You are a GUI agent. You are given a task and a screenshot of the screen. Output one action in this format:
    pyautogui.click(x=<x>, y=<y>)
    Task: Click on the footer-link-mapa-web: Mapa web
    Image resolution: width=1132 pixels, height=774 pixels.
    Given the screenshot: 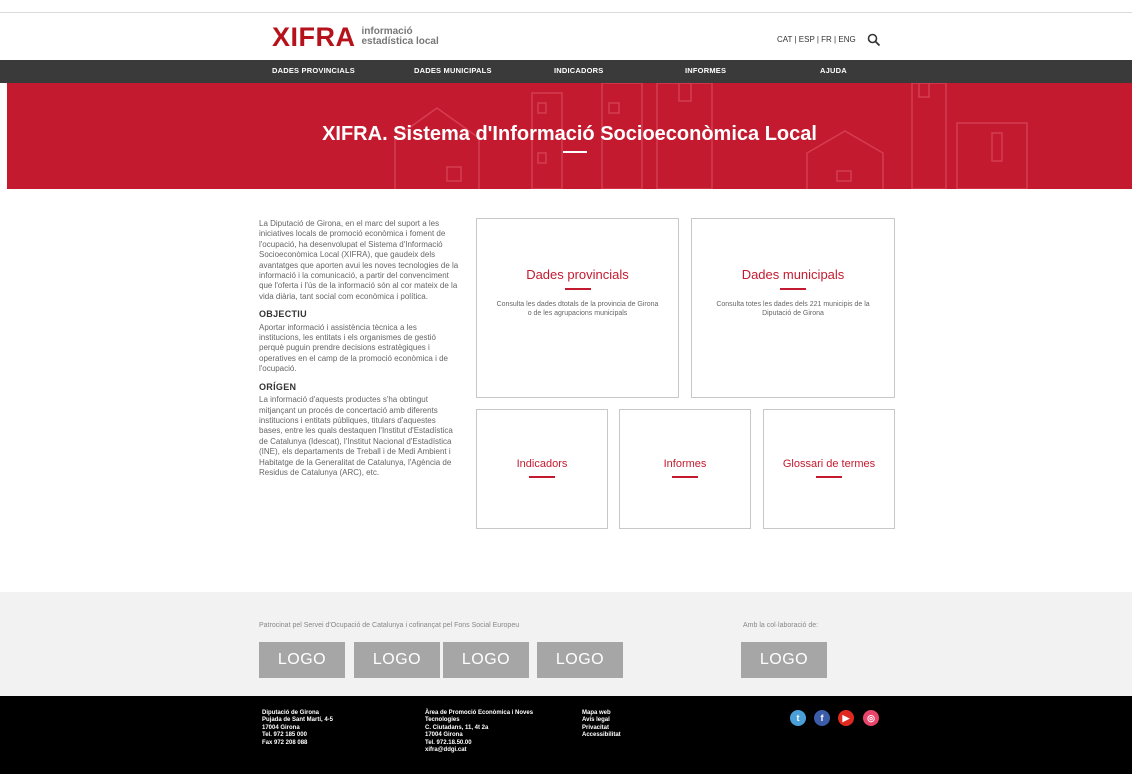 What is the action you would take?
    pyautogui.click(x=601, y=713)
    